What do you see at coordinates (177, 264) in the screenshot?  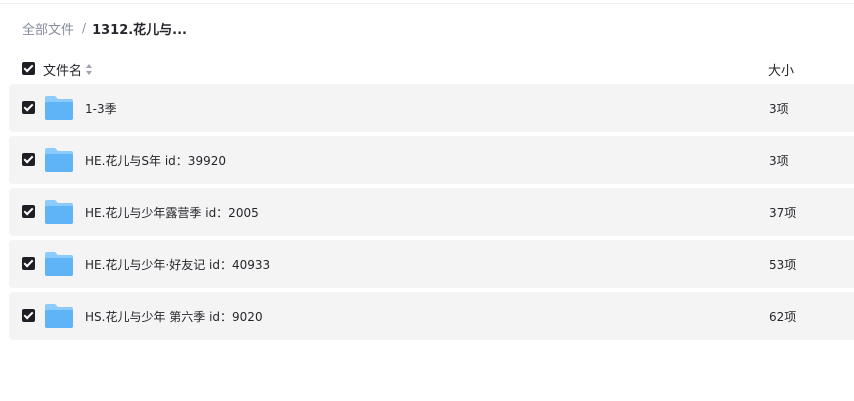 I see `file-name: HE.花儿与少年·好友记 id：40933` at bounding box center [177, 264].